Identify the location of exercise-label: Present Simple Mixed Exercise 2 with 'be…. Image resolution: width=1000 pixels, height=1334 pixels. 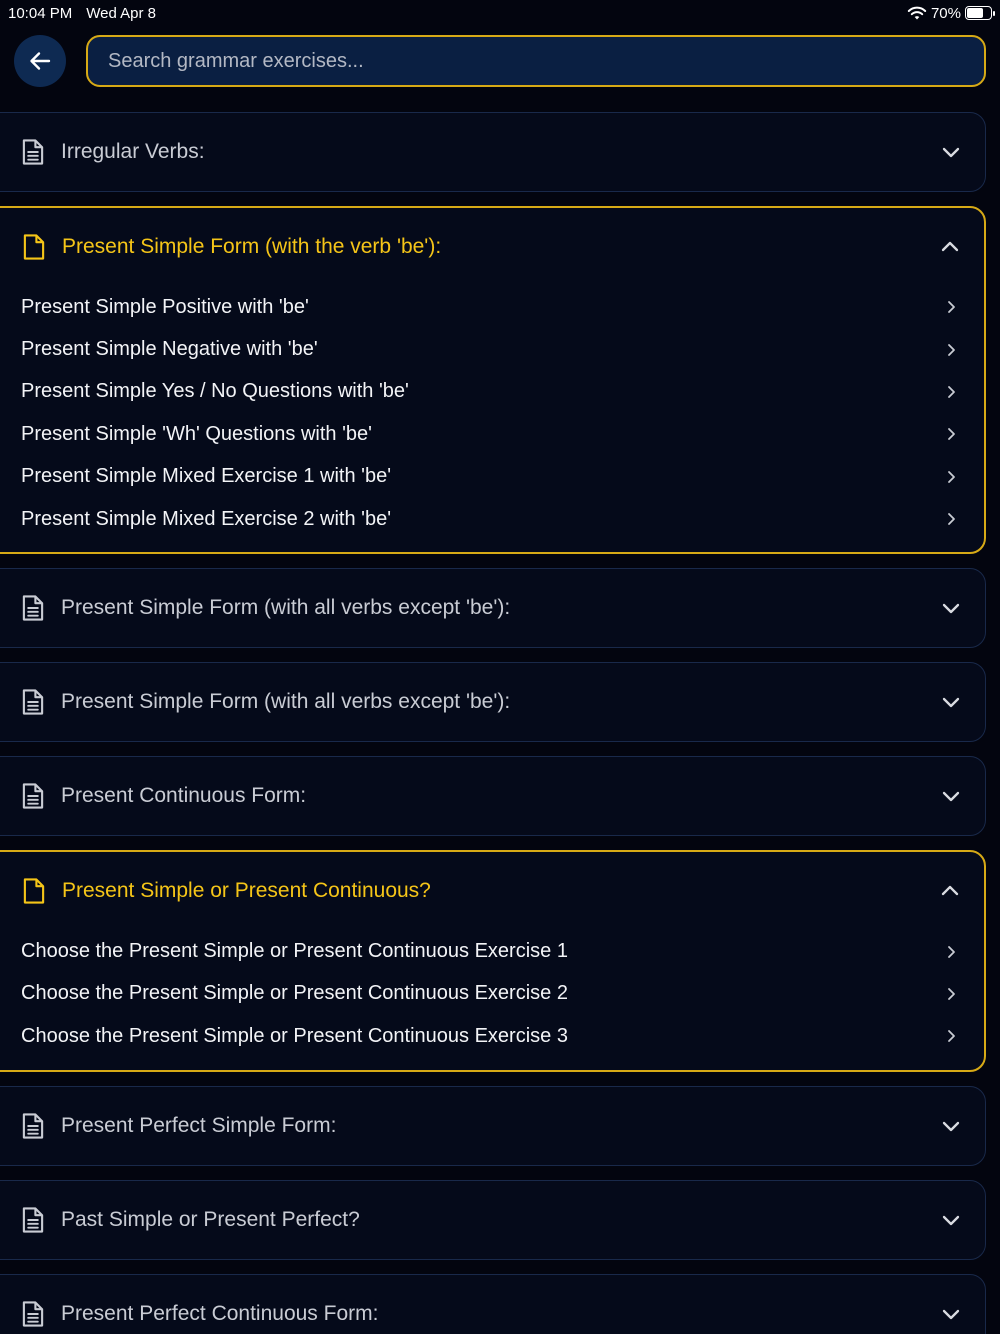
(206, 518).